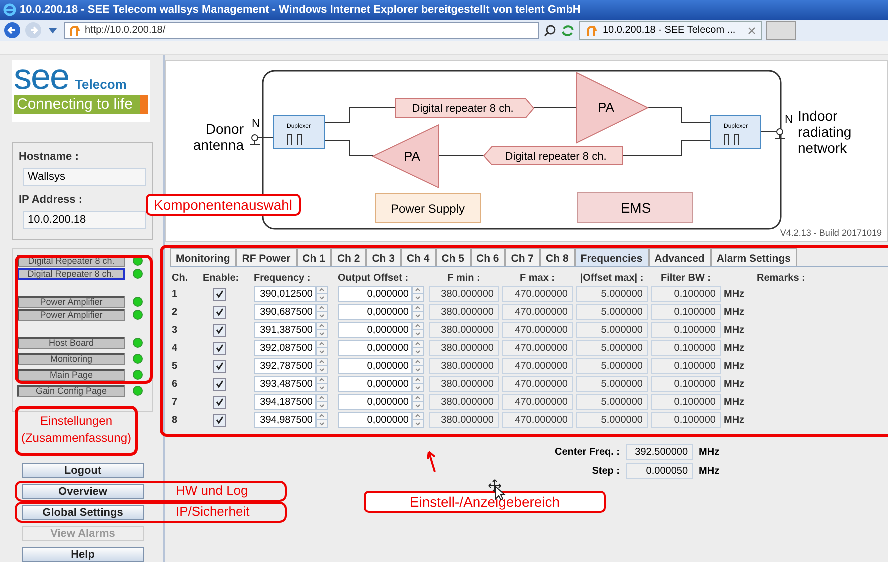  Describe the element at coordinates (285, 294) in the screenshot. I see `frequency-field: 390,012500` at that location.